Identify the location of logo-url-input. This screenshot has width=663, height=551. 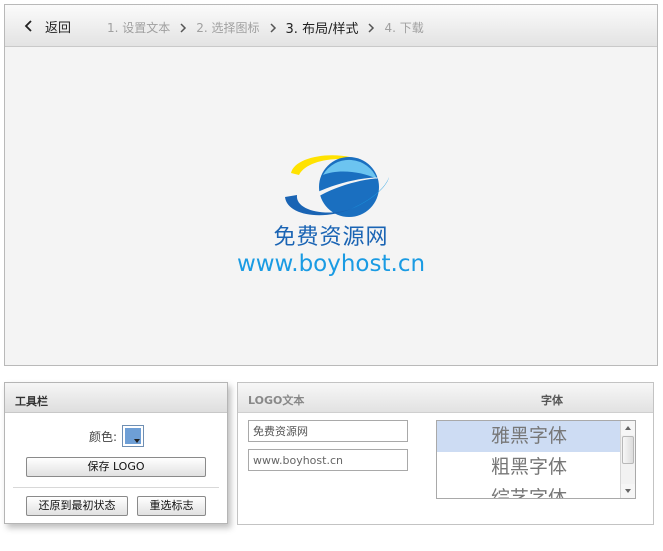
(328, 460).